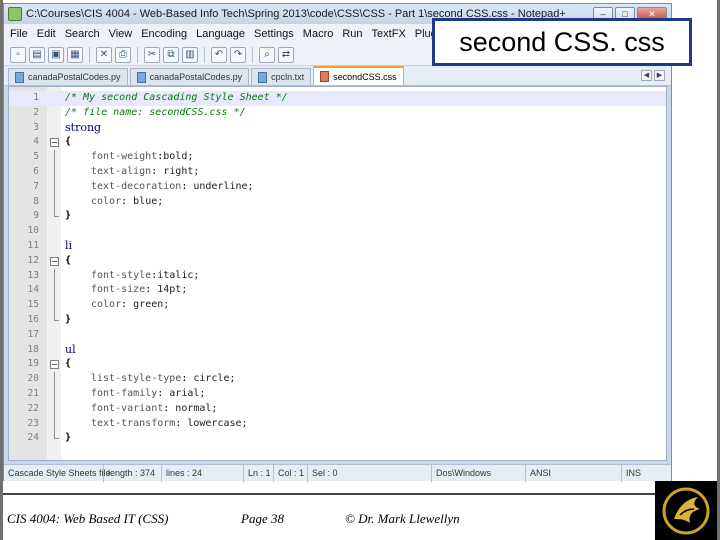 The width and height of the screenshot is (720, 540). Describe the element at coordinates (68, 320) in the screenshot. I see `line-code: }` at that location.